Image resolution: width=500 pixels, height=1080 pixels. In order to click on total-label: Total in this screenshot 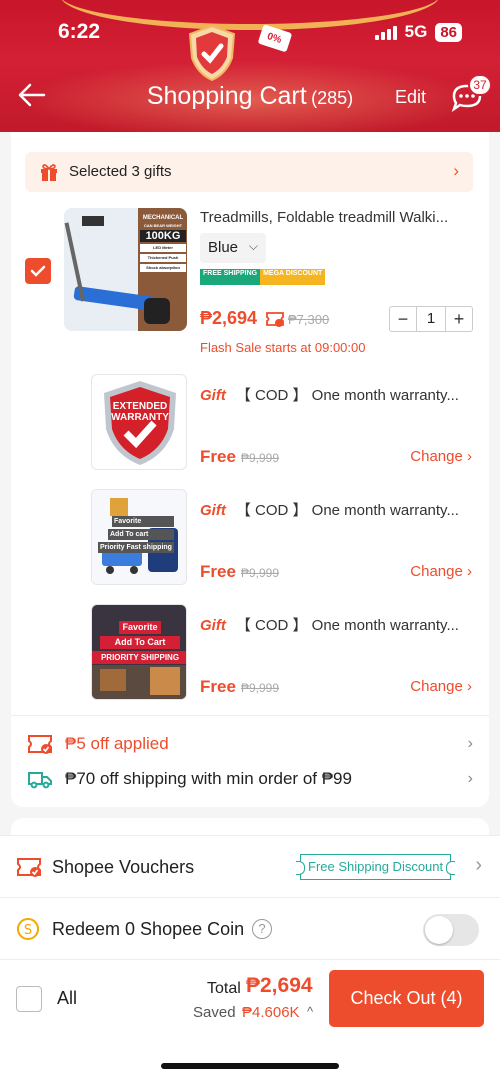, I will do `click(224, 988)`.